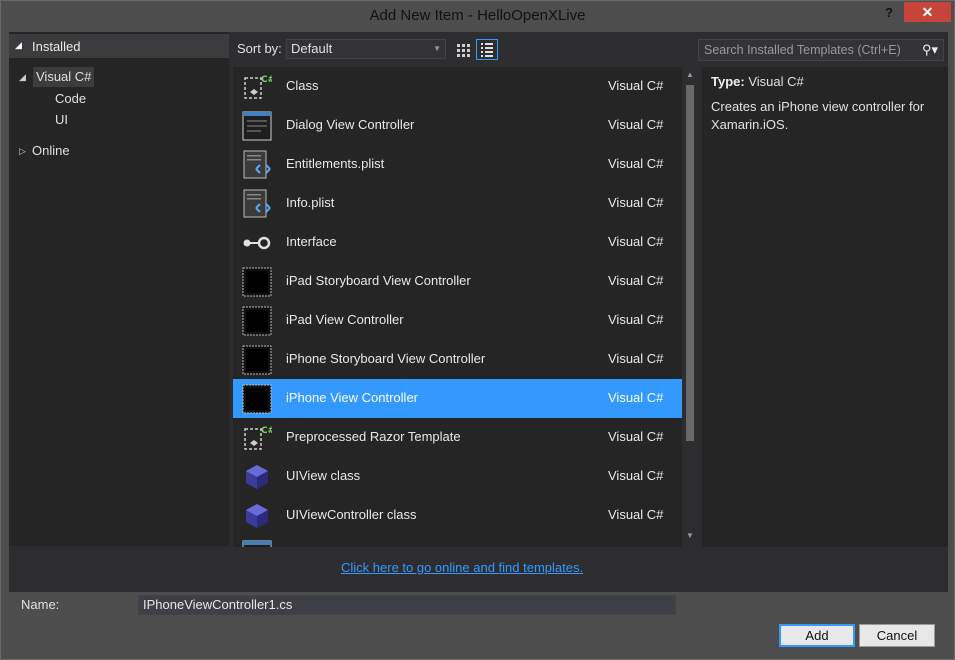 The height and width of the screenshot is (660, 955). What do you see at coordinates (897, 635) in the screenshot?
I see `cancel-button: Cancel` at bounding box center [897, 635].